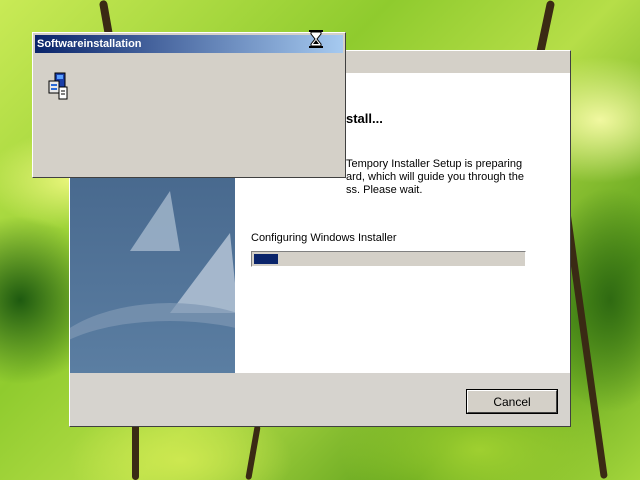  Describe the element at coordinates (189, 105) in the screenshot. I see `software-installation-window: Softwareinstallation` at that location.